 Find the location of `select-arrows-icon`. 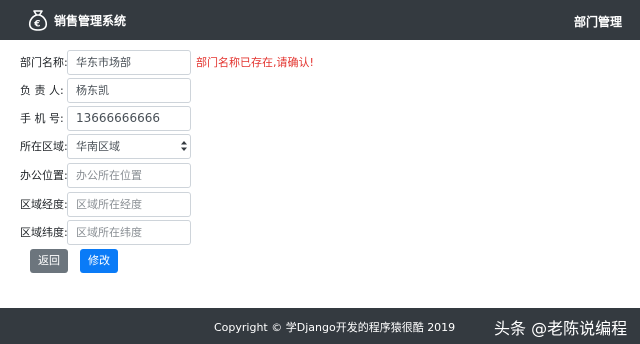

select-arrows-icon is located at coordinates (184, 146).